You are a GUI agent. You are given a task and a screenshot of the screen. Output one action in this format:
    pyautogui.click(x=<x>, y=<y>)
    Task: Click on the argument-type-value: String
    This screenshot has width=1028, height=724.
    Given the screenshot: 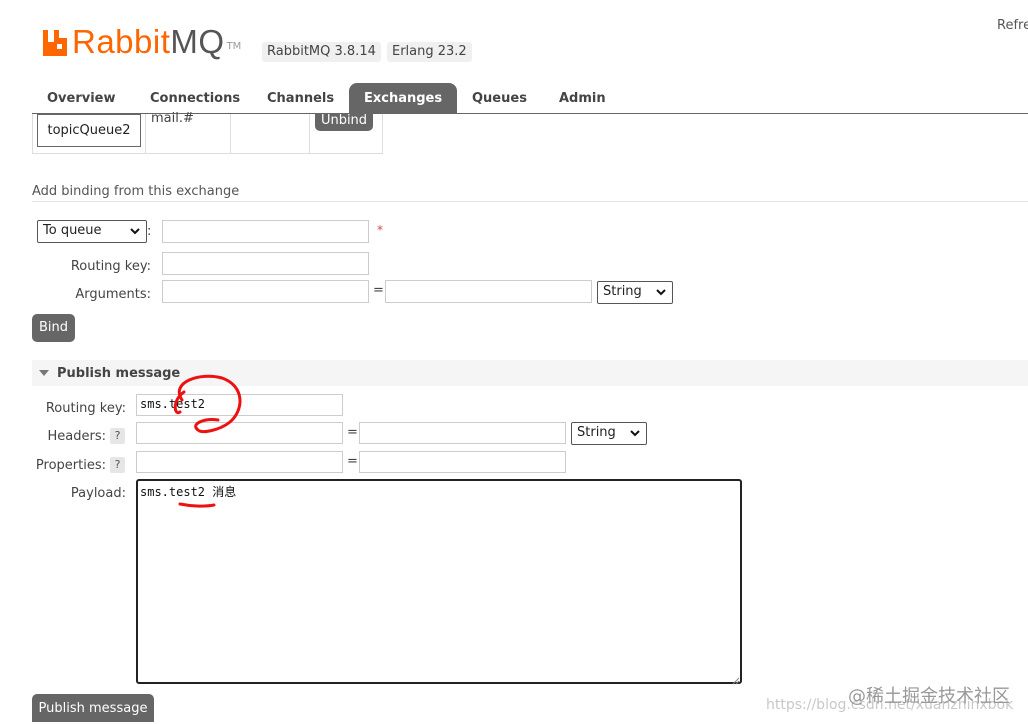 What is the action you would take?
    pyautogui.click(x=622, y=291)
    